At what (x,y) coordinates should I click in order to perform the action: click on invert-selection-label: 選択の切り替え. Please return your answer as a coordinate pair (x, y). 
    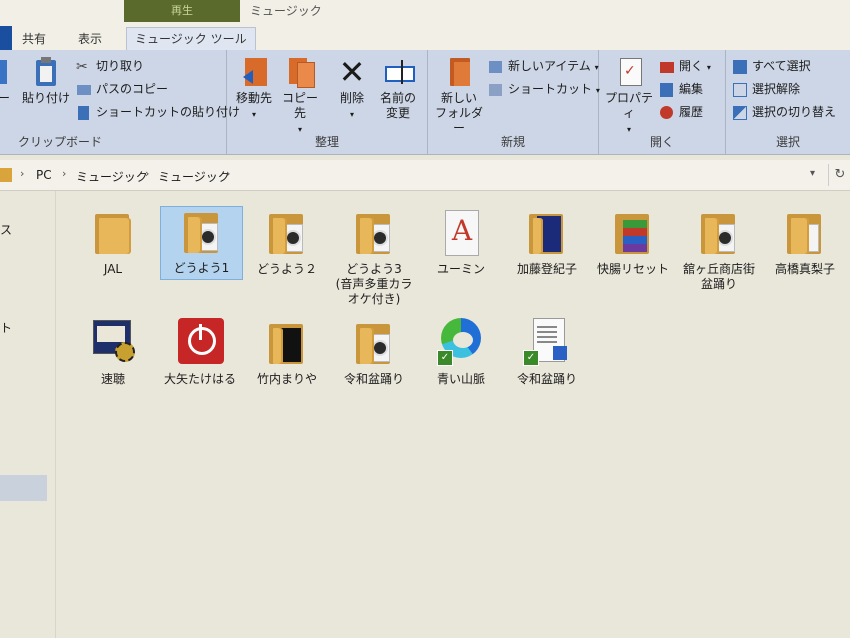
    Looking at the image, I should click on (794, 112).